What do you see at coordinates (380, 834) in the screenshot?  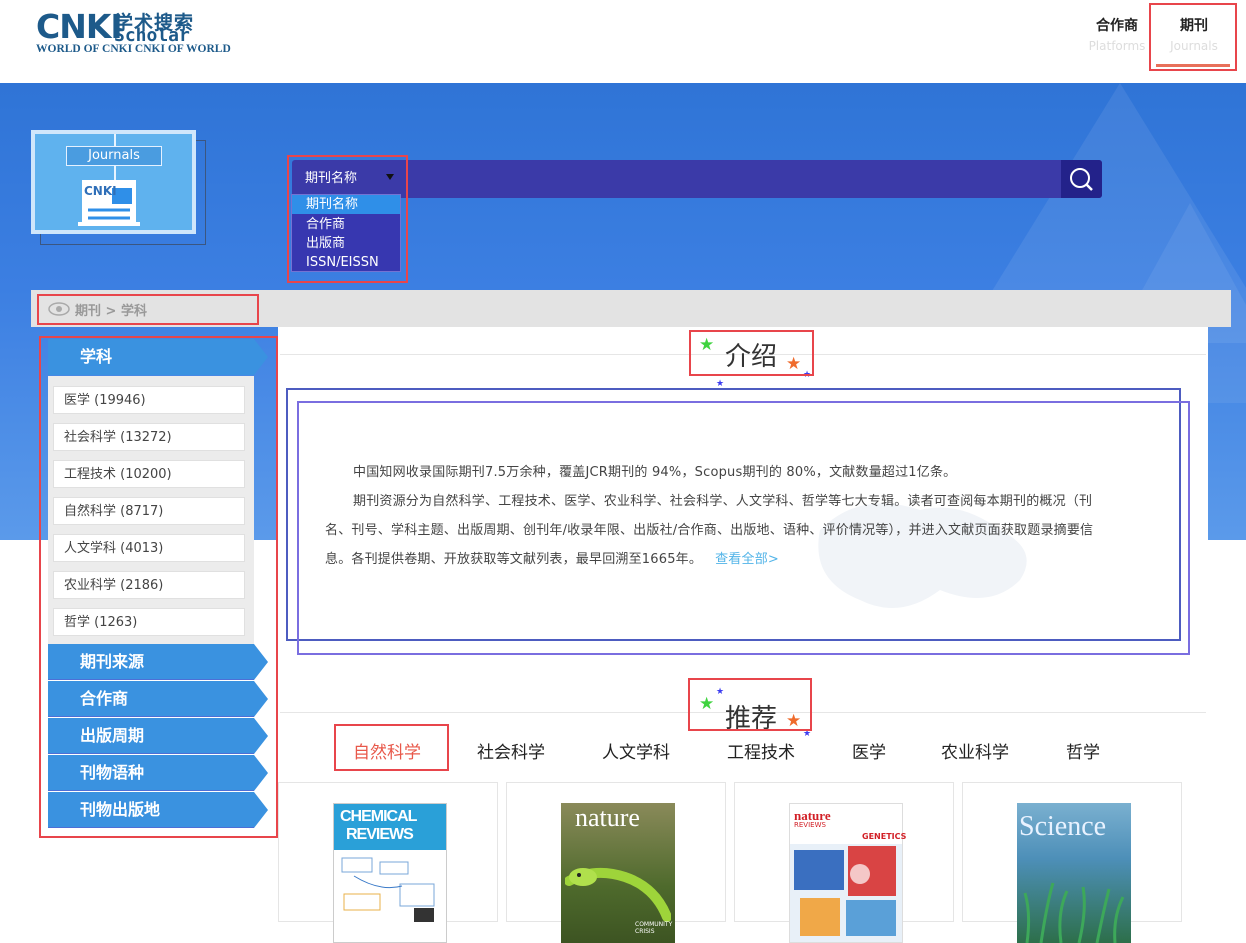 I see `cover-title-2: REVIEWS` at bounding box center [380, 834].